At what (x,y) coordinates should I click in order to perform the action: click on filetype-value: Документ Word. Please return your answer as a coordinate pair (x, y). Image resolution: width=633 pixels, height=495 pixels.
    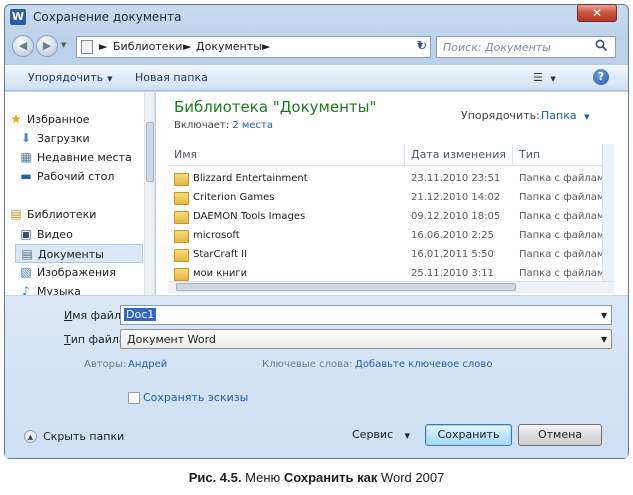
    Looking at the image, I should click on (171, 339).